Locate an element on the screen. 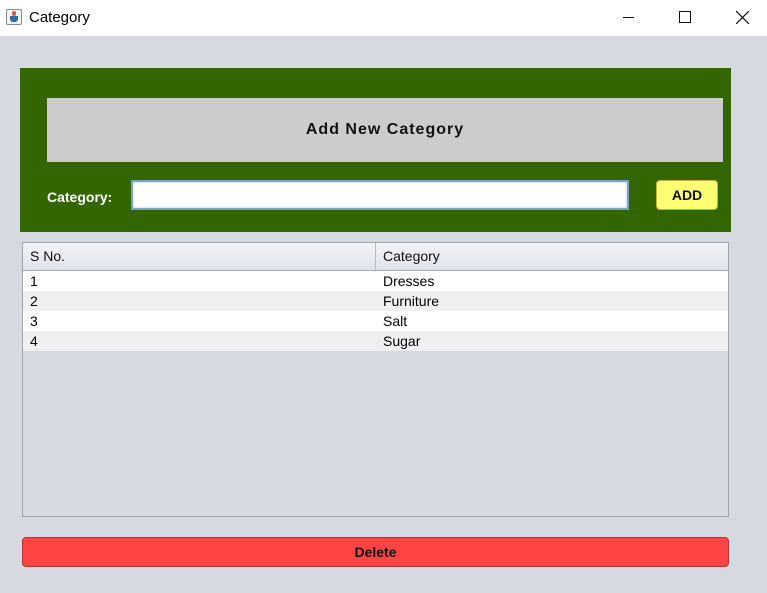  maximize-icon is located at coordinates (685, 17).